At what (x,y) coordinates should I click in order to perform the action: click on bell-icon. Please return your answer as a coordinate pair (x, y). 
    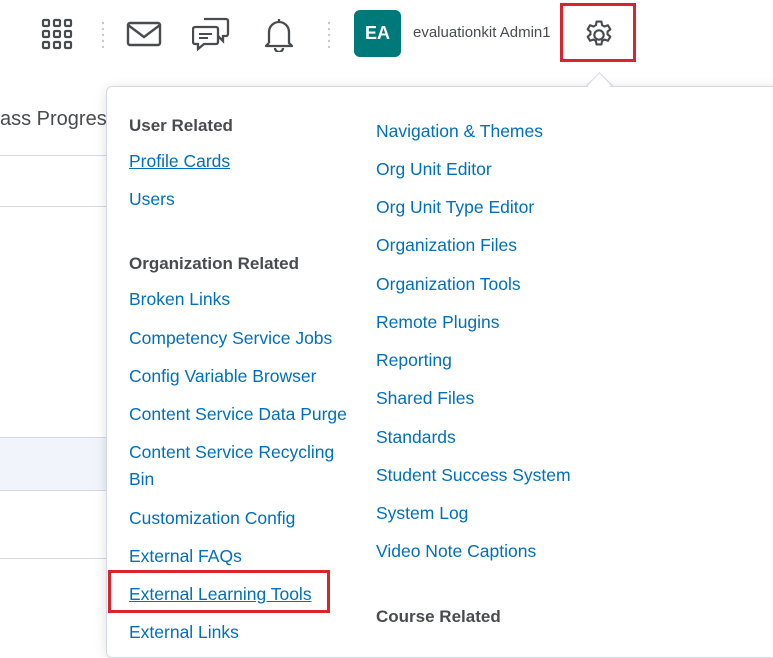
    Looking at the image, I should click on (279, 34).